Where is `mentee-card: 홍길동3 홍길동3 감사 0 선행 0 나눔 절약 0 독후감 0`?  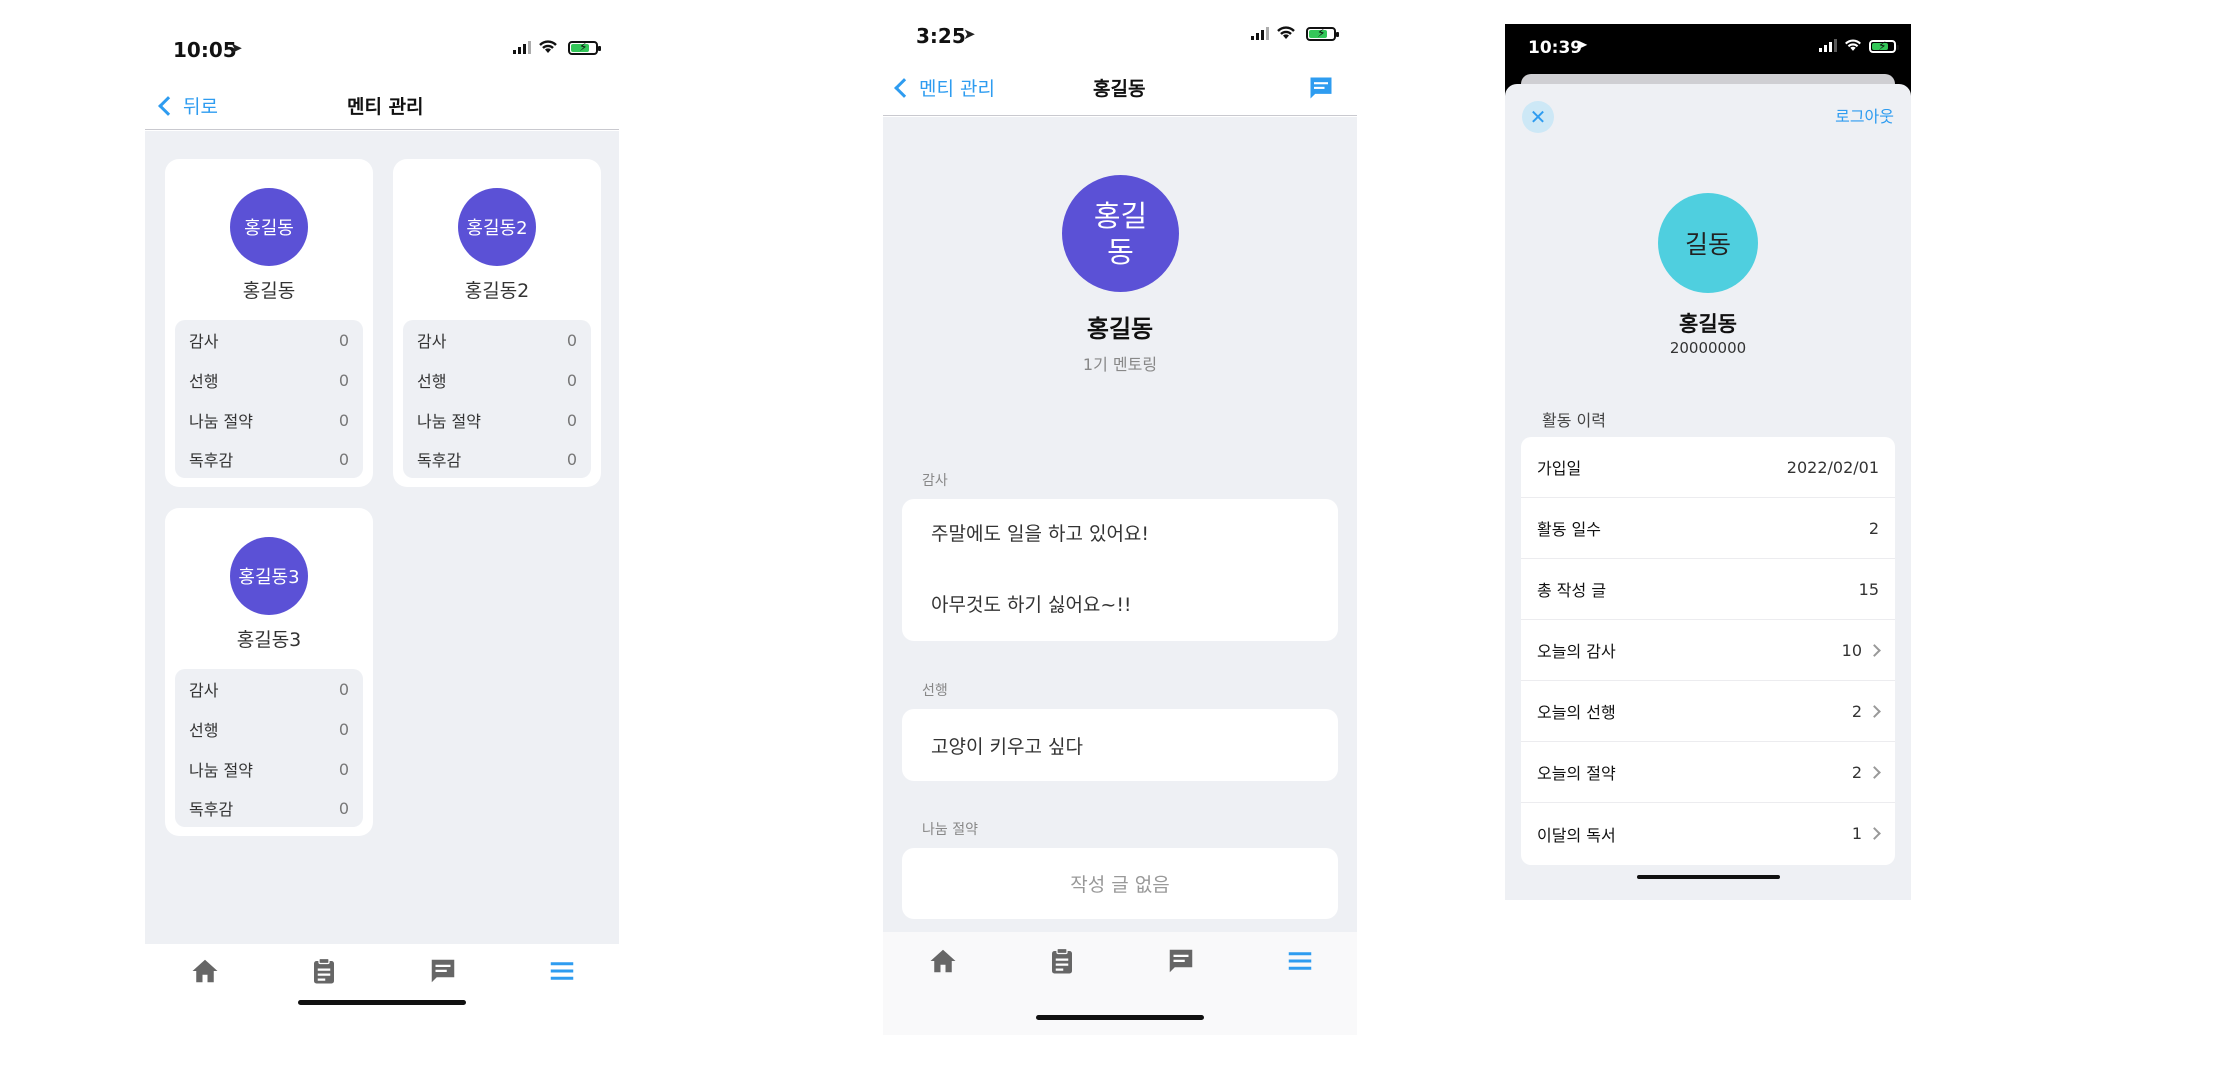
mentee-card: 홍길동3 홍길동3 감사 0 선행 0 나눔 절약 0 독후감 0 is located at coordinates (269, 672).